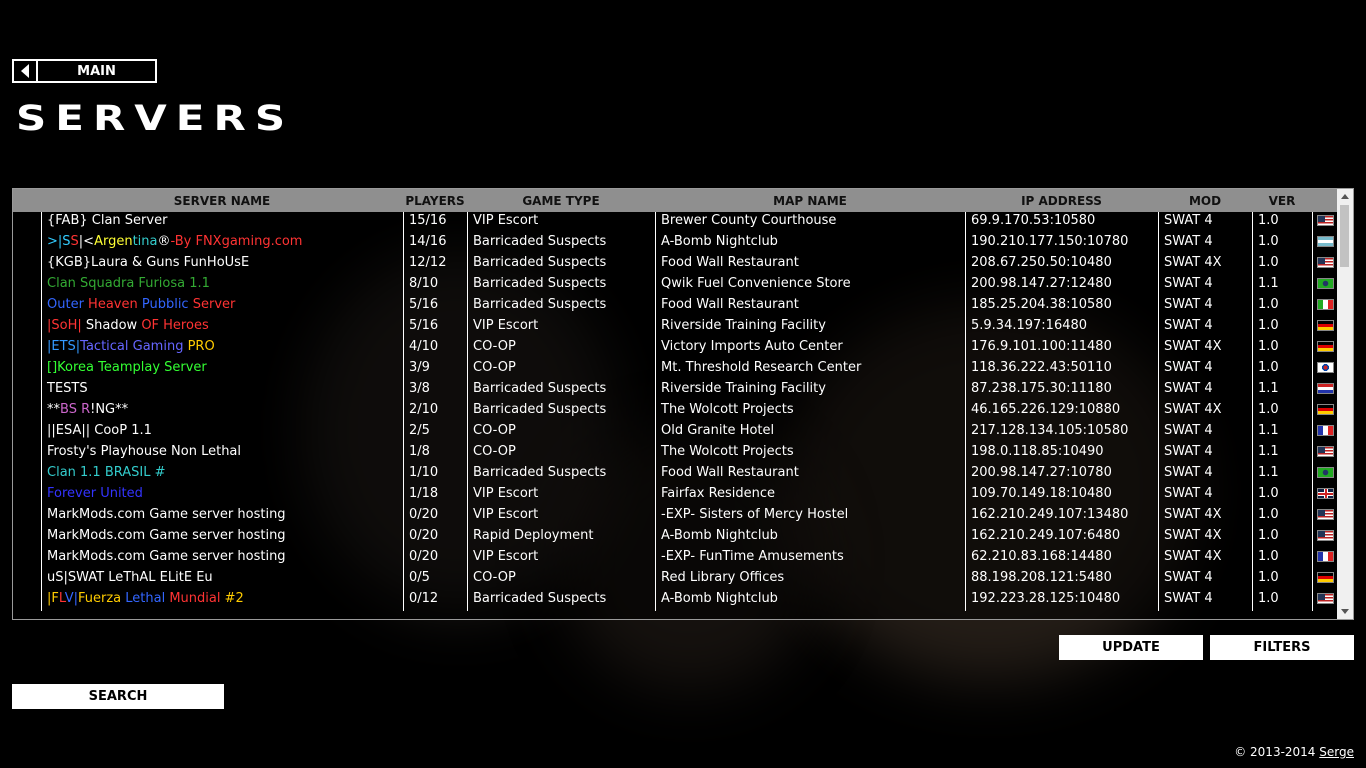 Image resolution: width=1366 pixels, height=768 pixels. What do you see at coordinates (1205, 348) in the screenshot?
I see `mod-cell: SWAT 4X` at bounding box center [1205, 348].